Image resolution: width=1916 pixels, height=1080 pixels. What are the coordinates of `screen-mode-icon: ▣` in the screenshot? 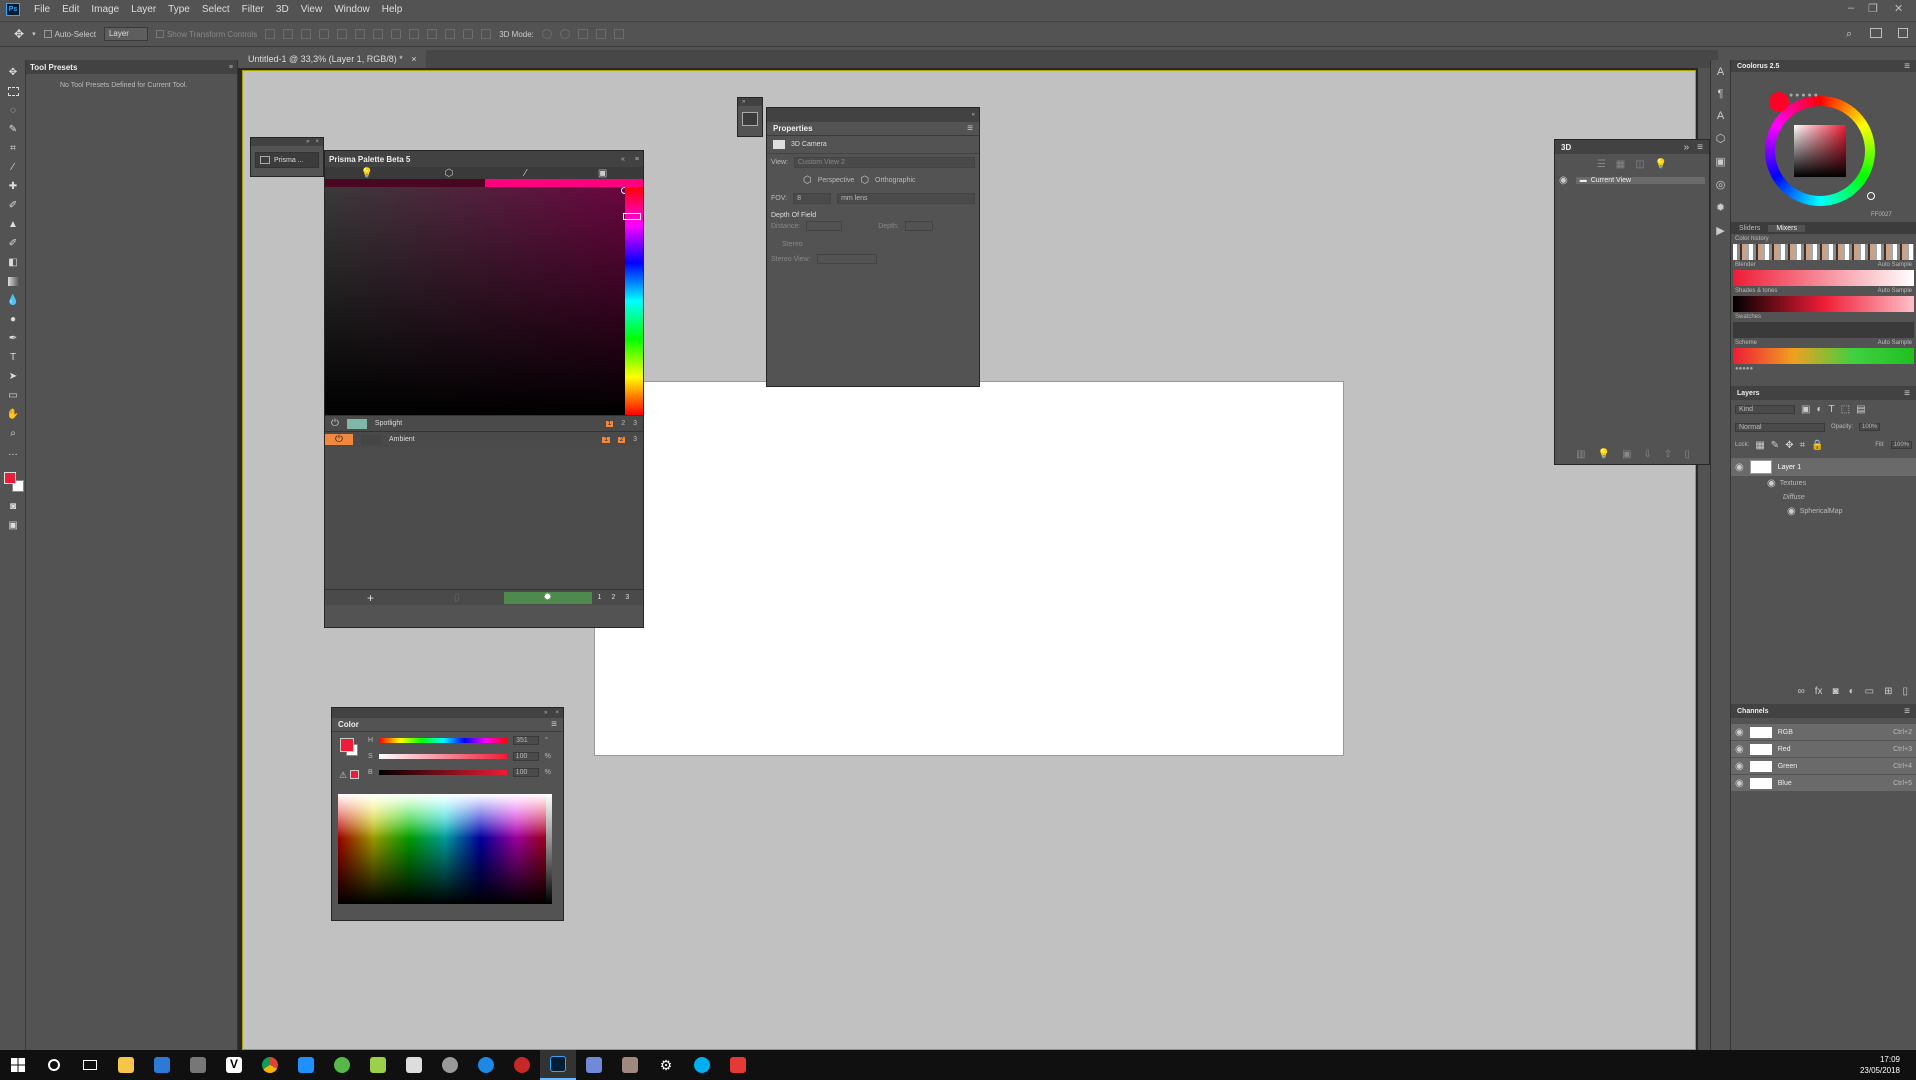 It's located at (13, 525).